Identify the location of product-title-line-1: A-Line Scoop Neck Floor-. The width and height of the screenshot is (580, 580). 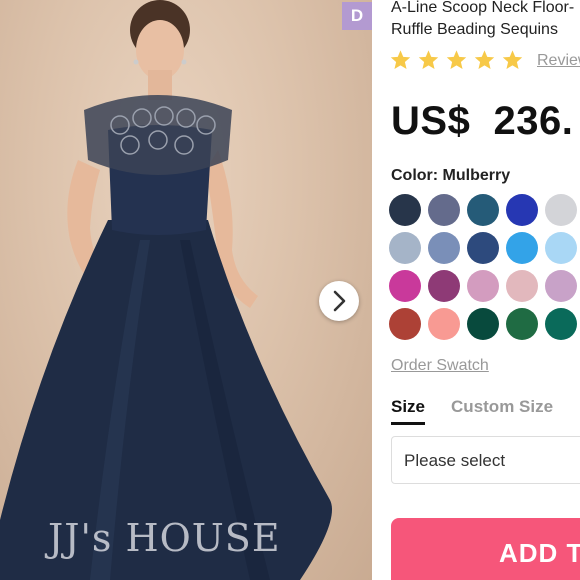
(483, 8).